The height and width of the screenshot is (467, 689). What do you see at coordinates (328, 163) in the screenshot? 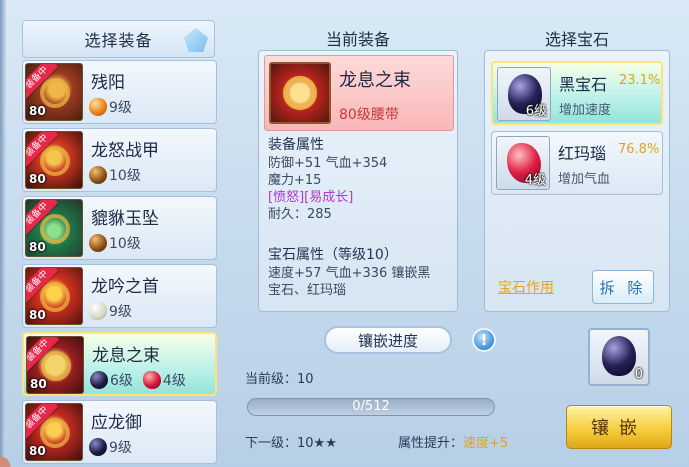
I see `attribute-line: 防御+51 气血+354` at bounding box center [328, 163].